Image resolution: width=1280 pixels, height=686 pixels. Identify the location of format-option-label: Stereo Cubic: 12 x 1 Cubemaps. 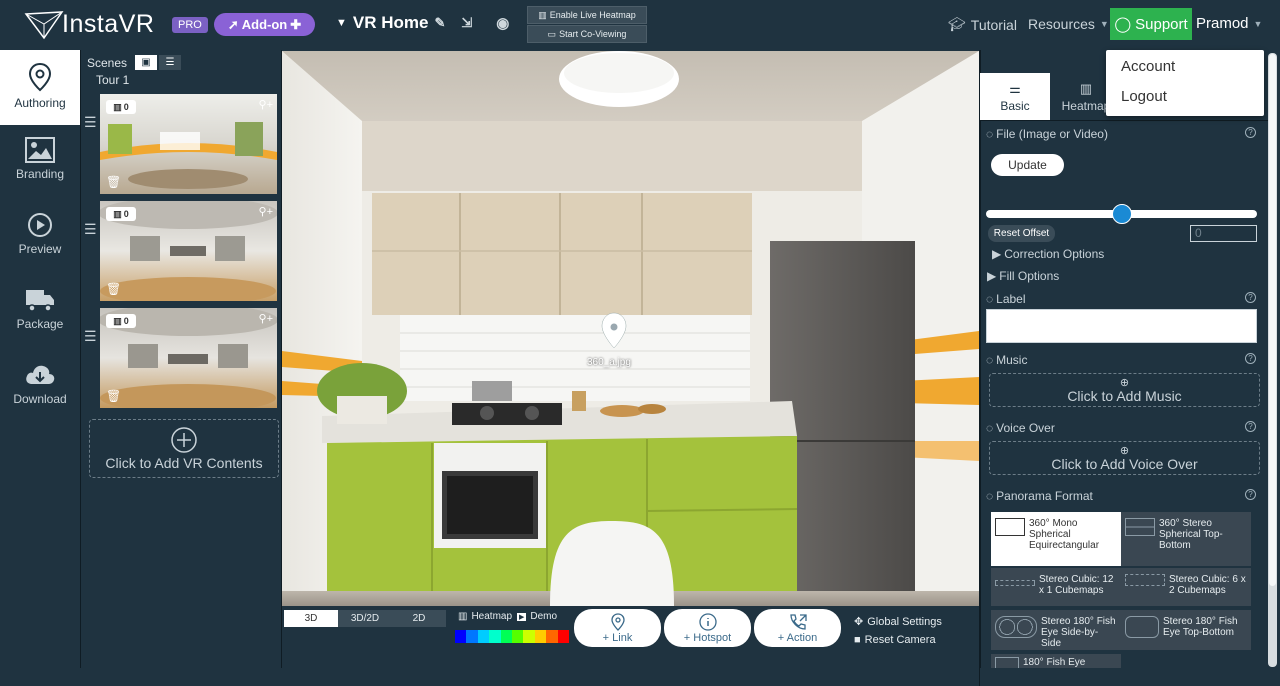
(1076, 585).